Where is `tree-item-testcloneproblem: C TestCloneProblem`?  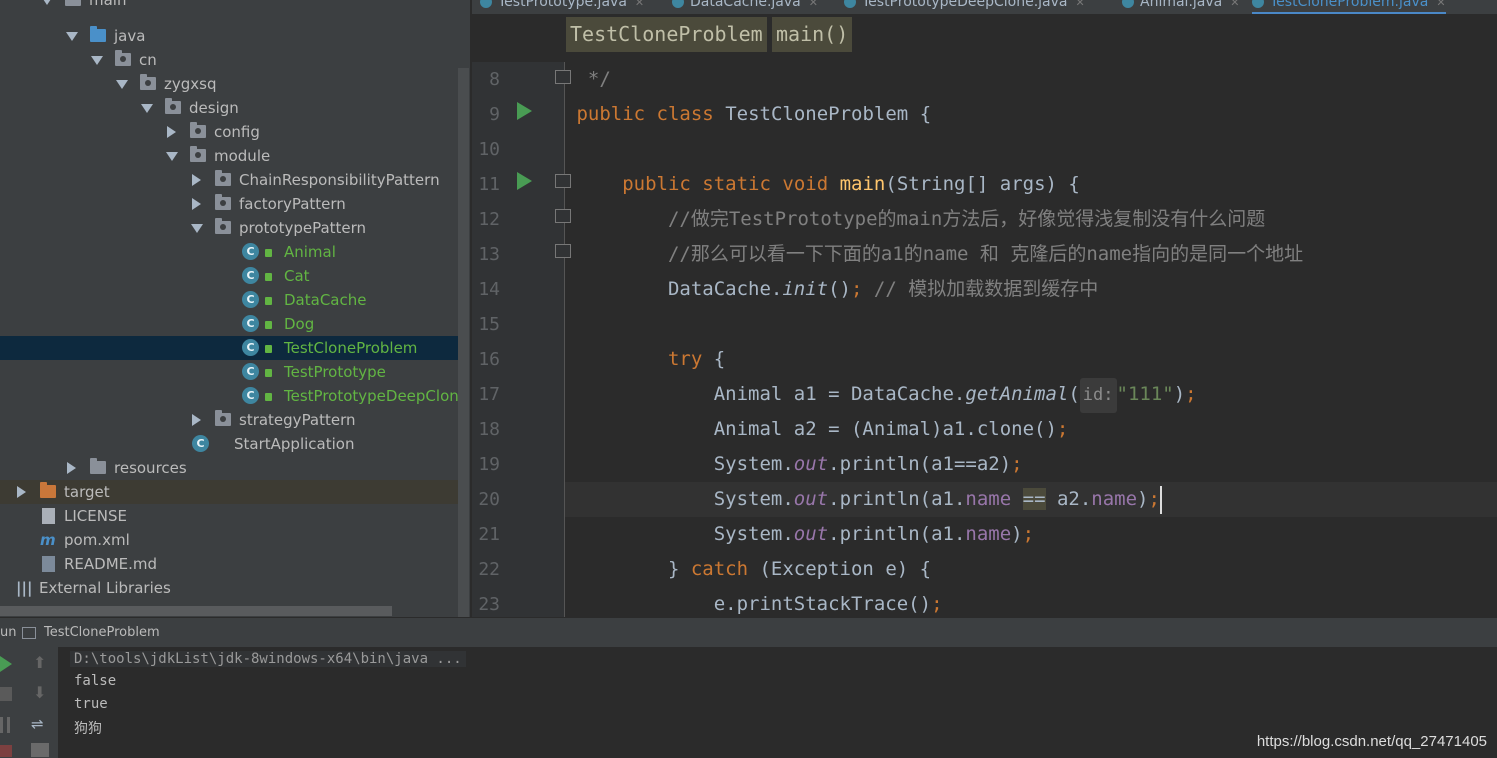 tree-item-testcloneproblem: C TestCloneProblem is located at coordinates (229, 348).